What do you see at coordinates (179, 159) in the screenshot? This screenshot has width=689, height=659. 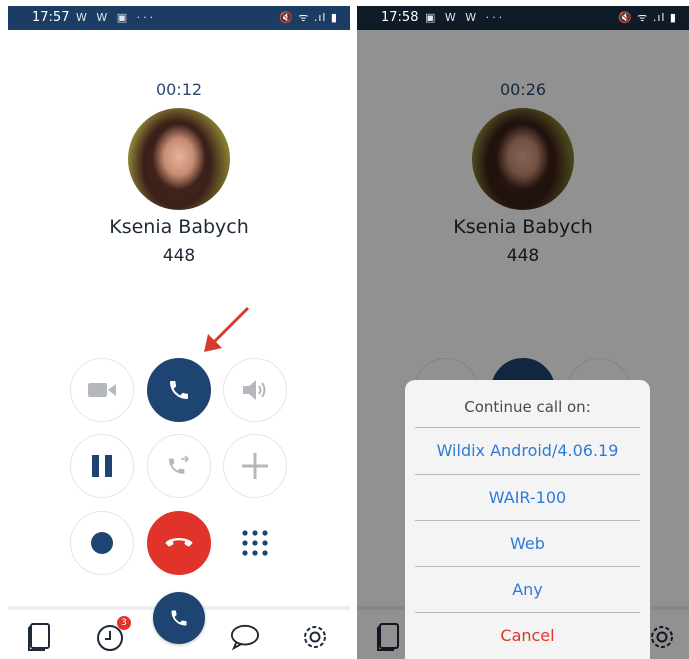 I see `contact-avatar` at bounding box center [179, 159].